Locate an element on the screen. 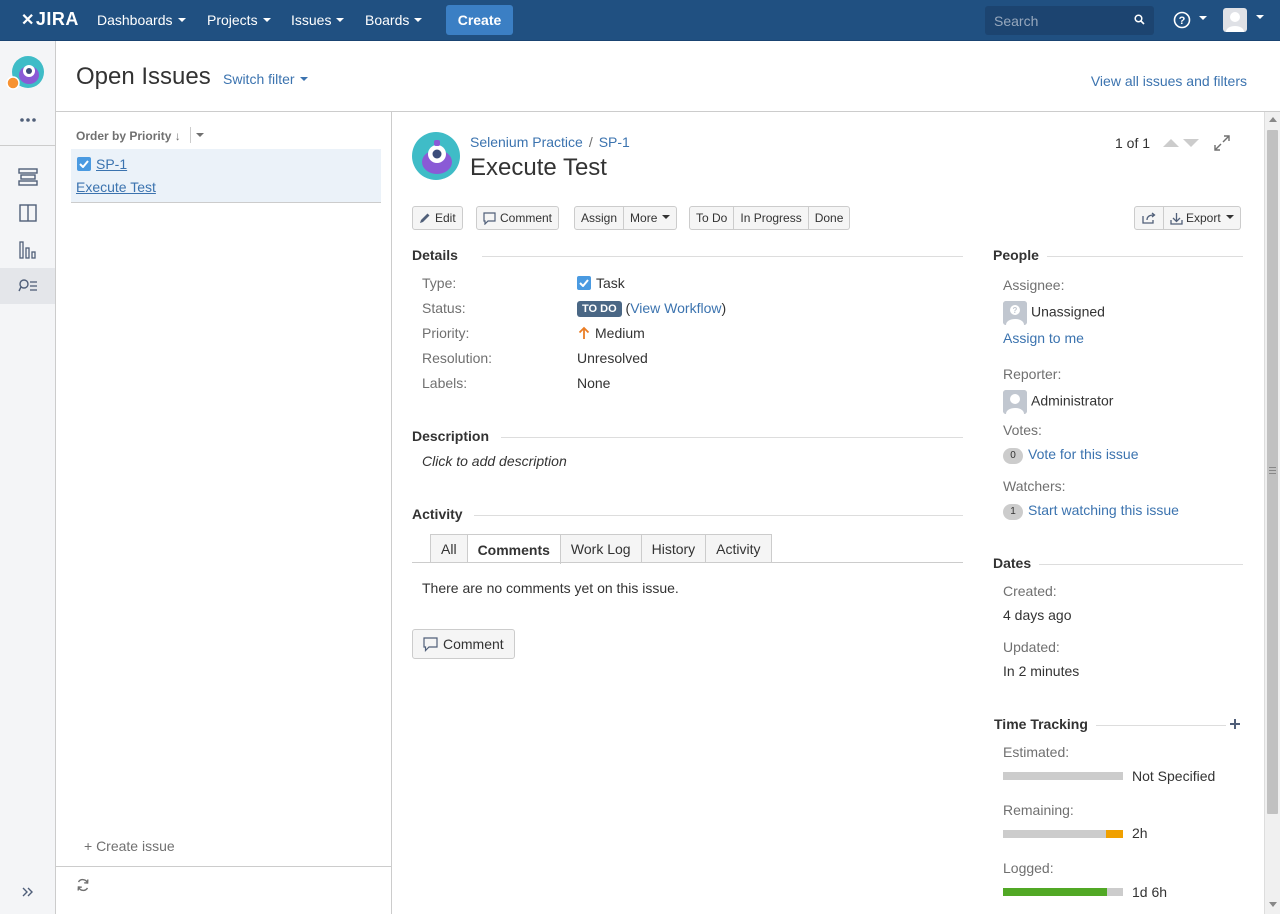 Image resolution: width=1280 pixels, height=914 pixels. download-icon is located at coordinates (1176, 218).